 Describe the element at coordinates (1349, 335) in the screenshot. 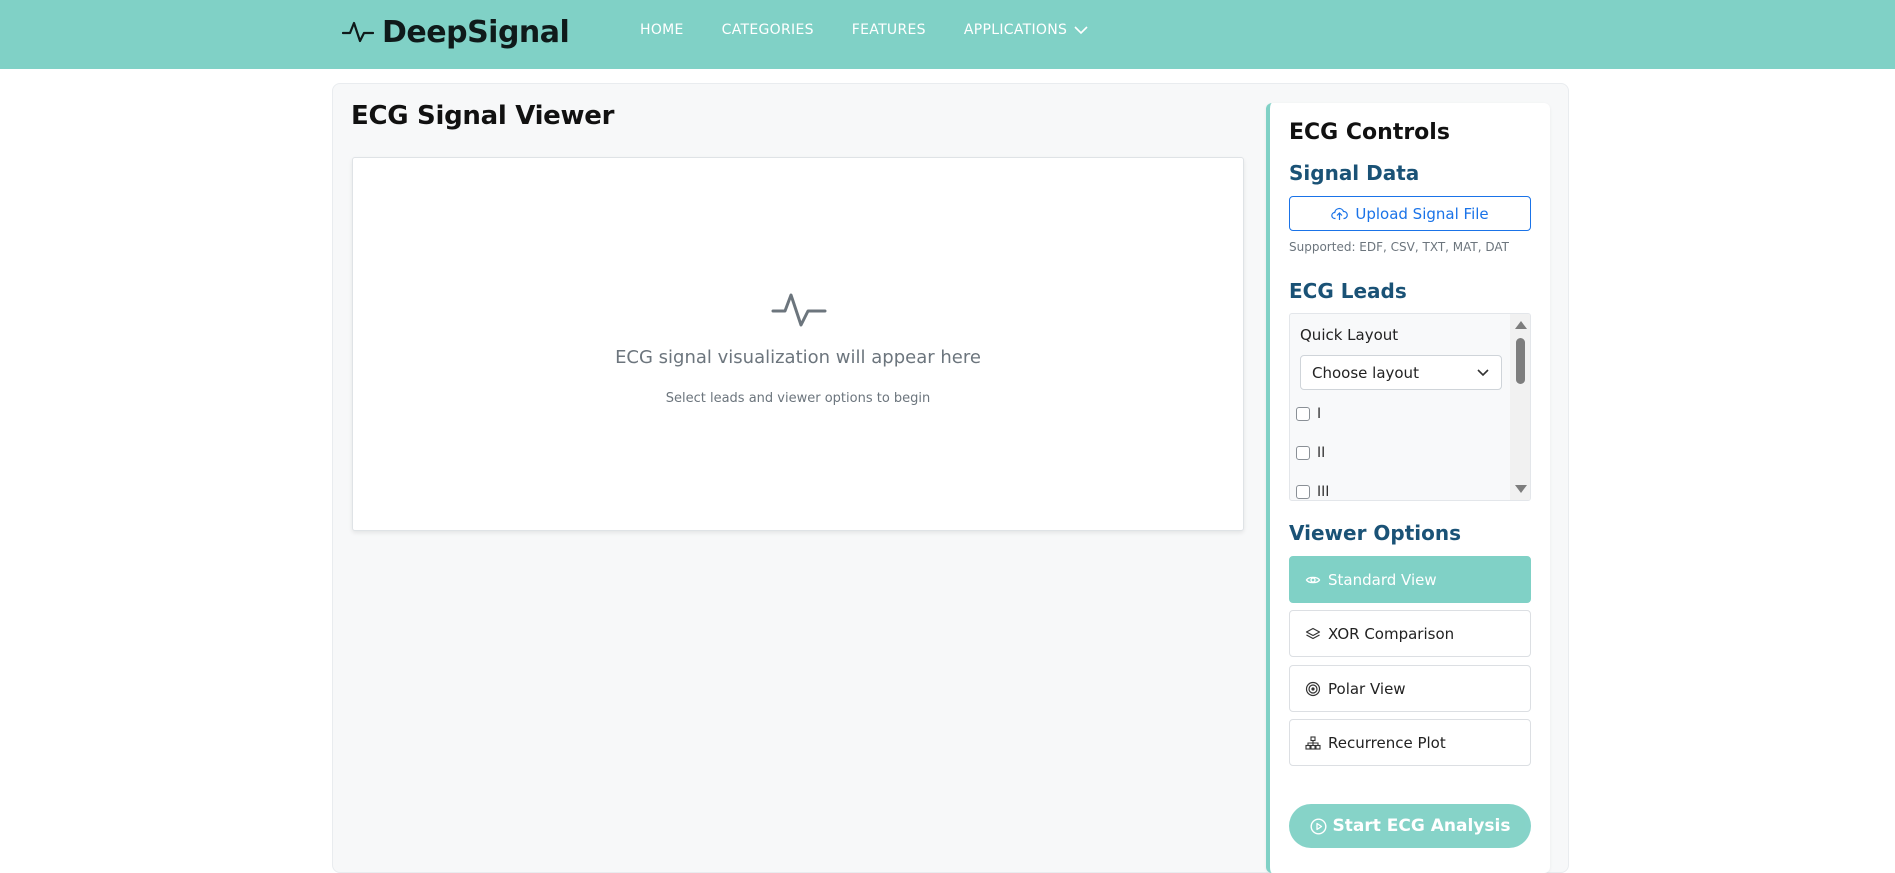

I see `quick-layout-label: Quick Layout` at that location.